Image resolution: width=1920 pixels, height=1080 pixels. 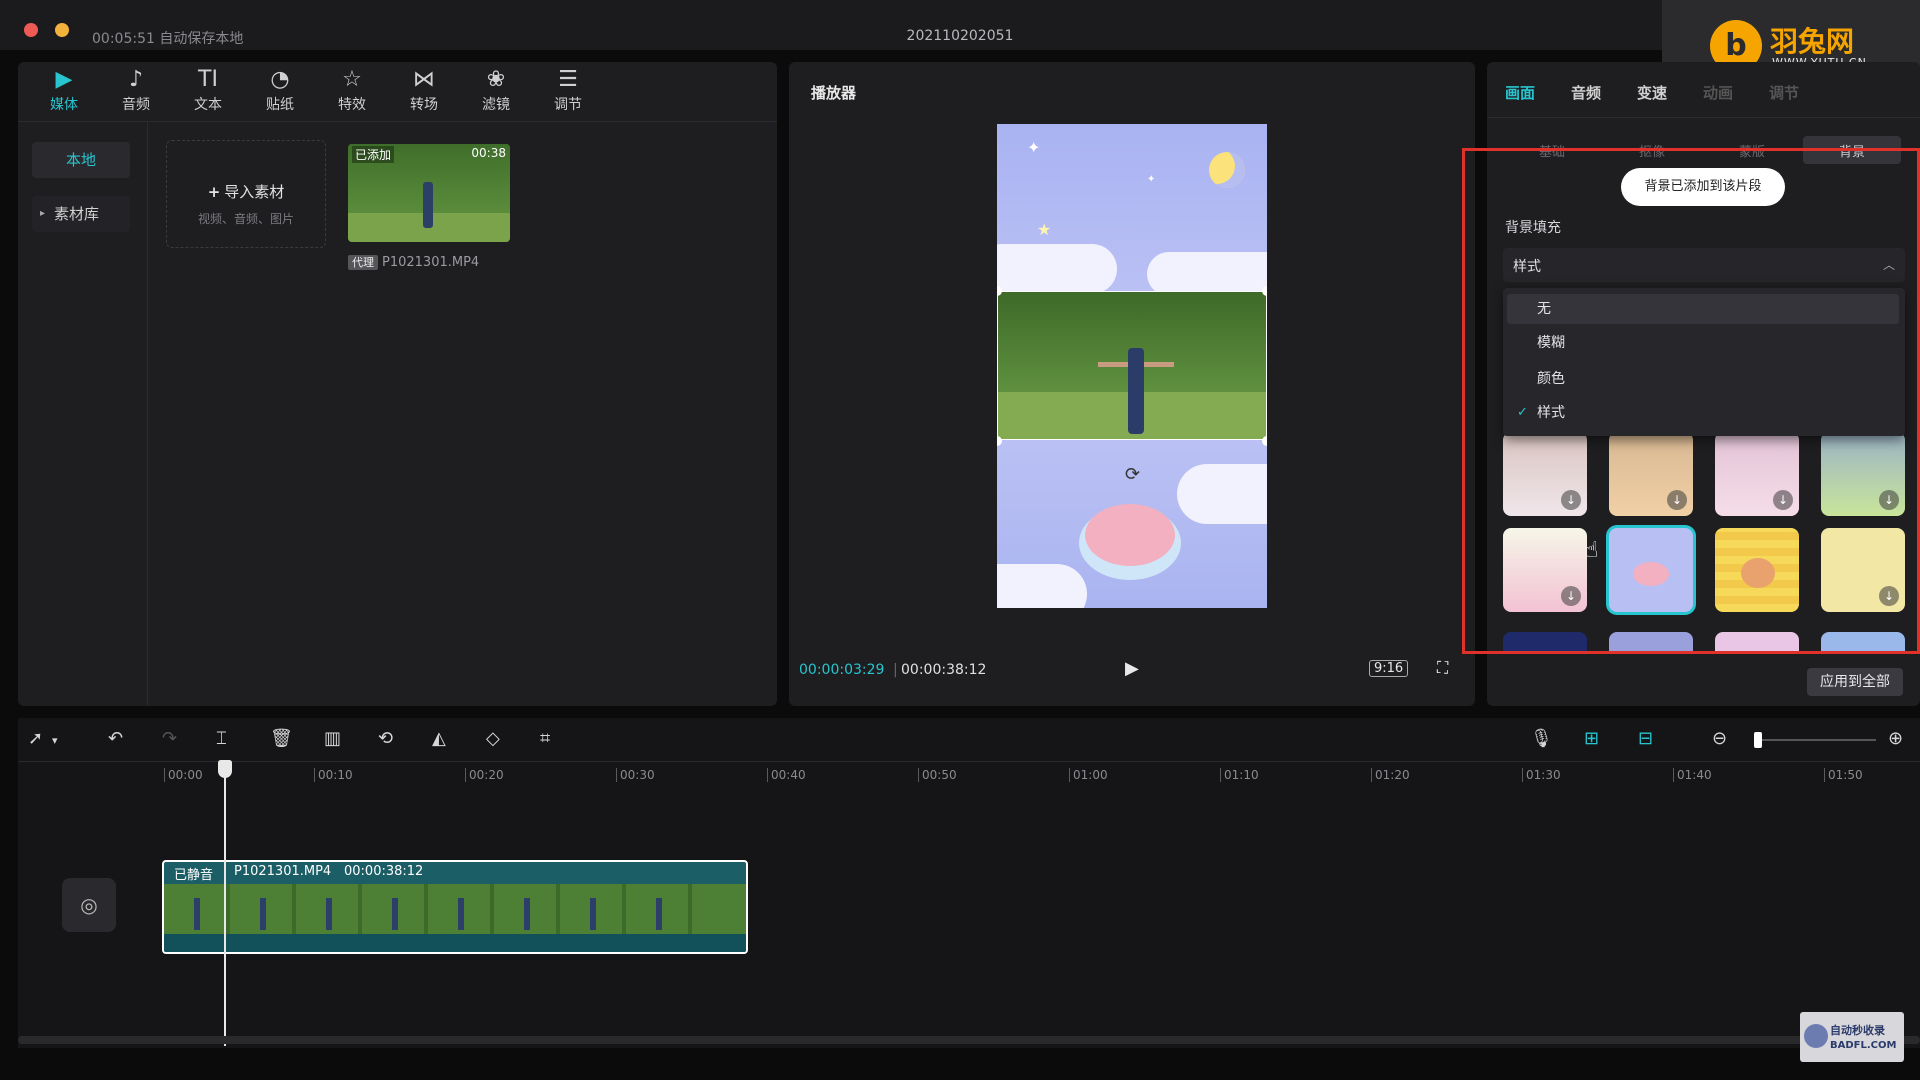 What do you see at coordinates (1704, 265) in the screenshot?
I see `fill-type-select: 样式 ︿` at bounding box center [1704, 265].